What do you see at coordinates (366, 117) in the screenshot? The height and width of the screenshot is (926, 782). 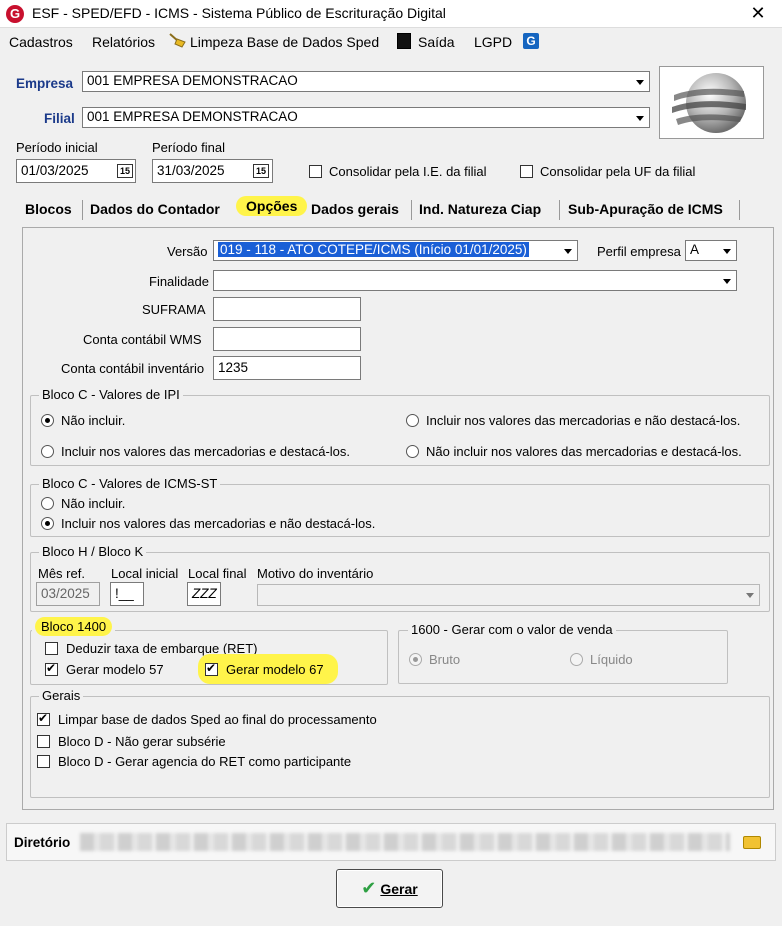 I see `filial-select: 001 EMPRESA DEMONSTRACAO` at bounding box center [366, 117].